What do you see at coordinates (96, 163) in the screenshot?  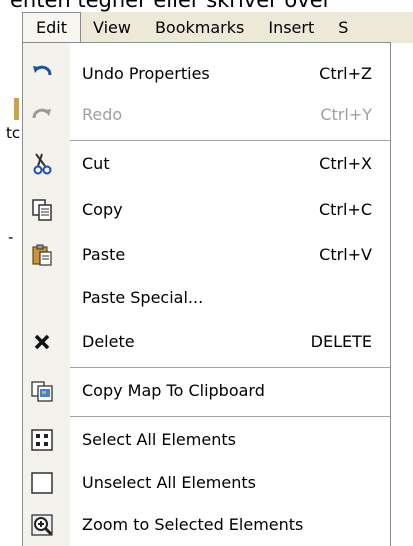 I see `menu-item-label: Cut` at bounding box center [96, 163].